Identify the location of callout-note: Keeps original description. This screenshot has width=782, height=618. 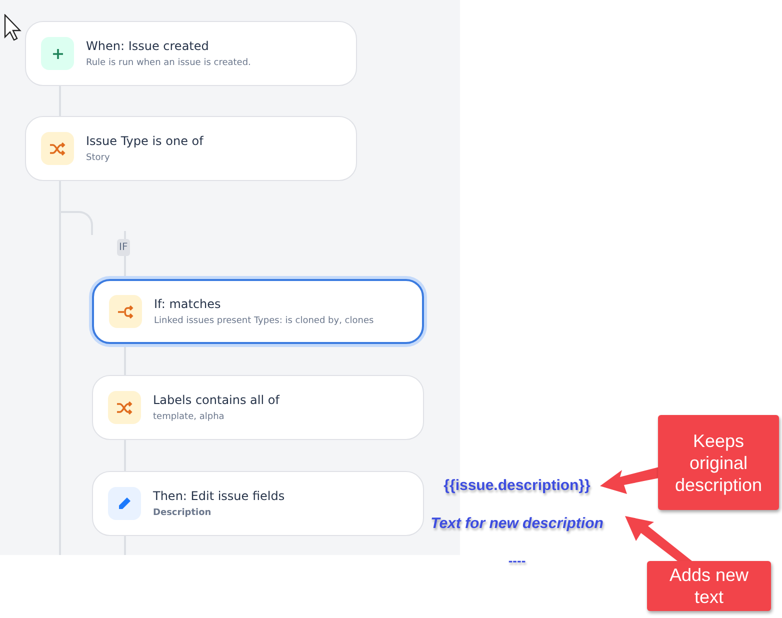
(718, 462).